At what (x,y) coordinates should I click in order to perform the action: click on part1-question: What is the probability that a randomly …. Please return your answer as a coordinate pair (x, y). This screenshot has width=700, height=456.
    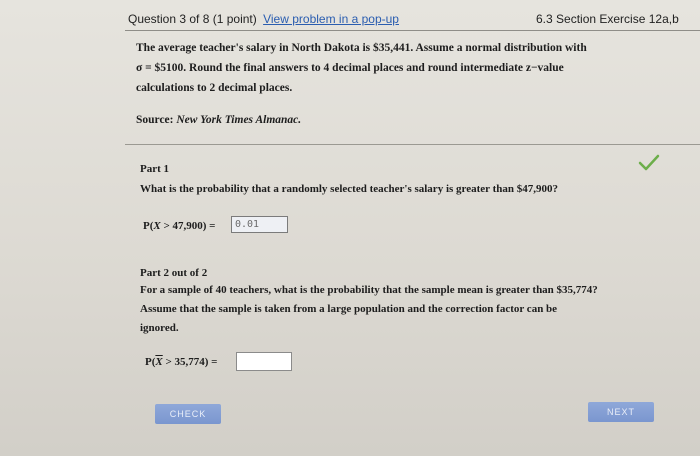
    Looking at the image, I should click on (349, 189).